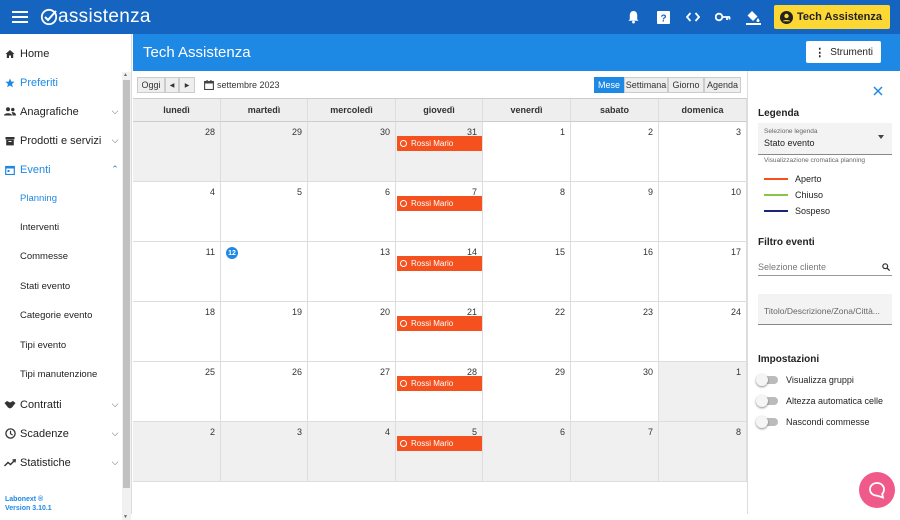 The image size is (900, 520). Describe the element at coordinates (10, 170) in the screenshot. I see `calendar-icon` at that location.